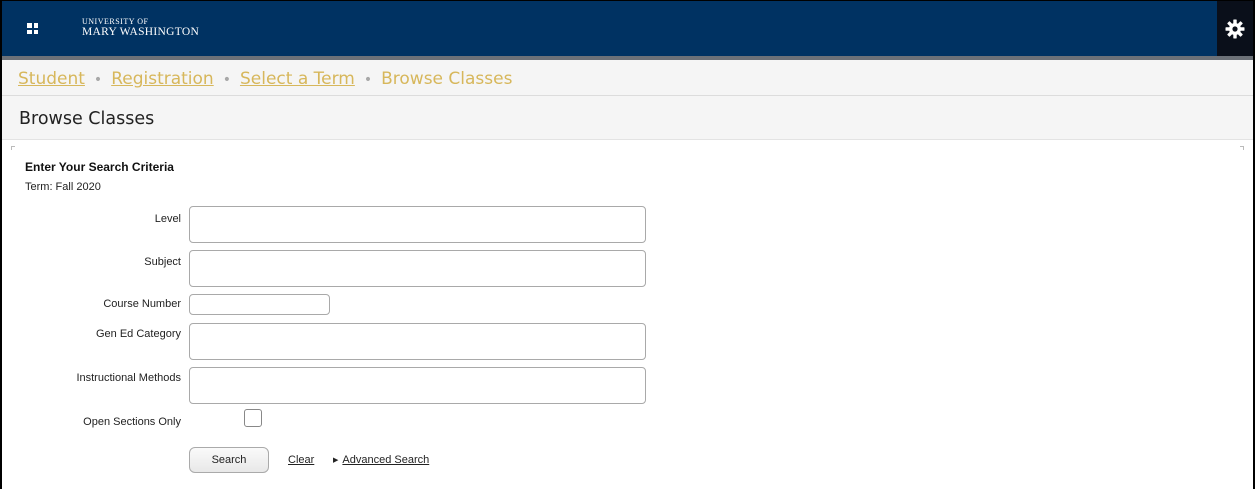  I want to click on search-criteria-heading: Enter Your Search Criteria, so click(99, 167).